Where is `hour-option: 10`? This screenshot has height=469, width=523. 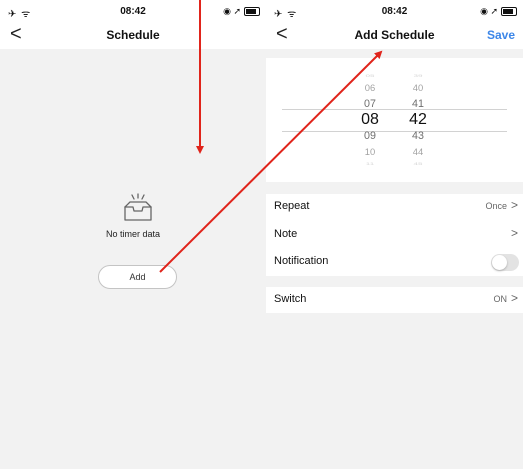
hour-option: 10 is located at coordinates (370, 152).